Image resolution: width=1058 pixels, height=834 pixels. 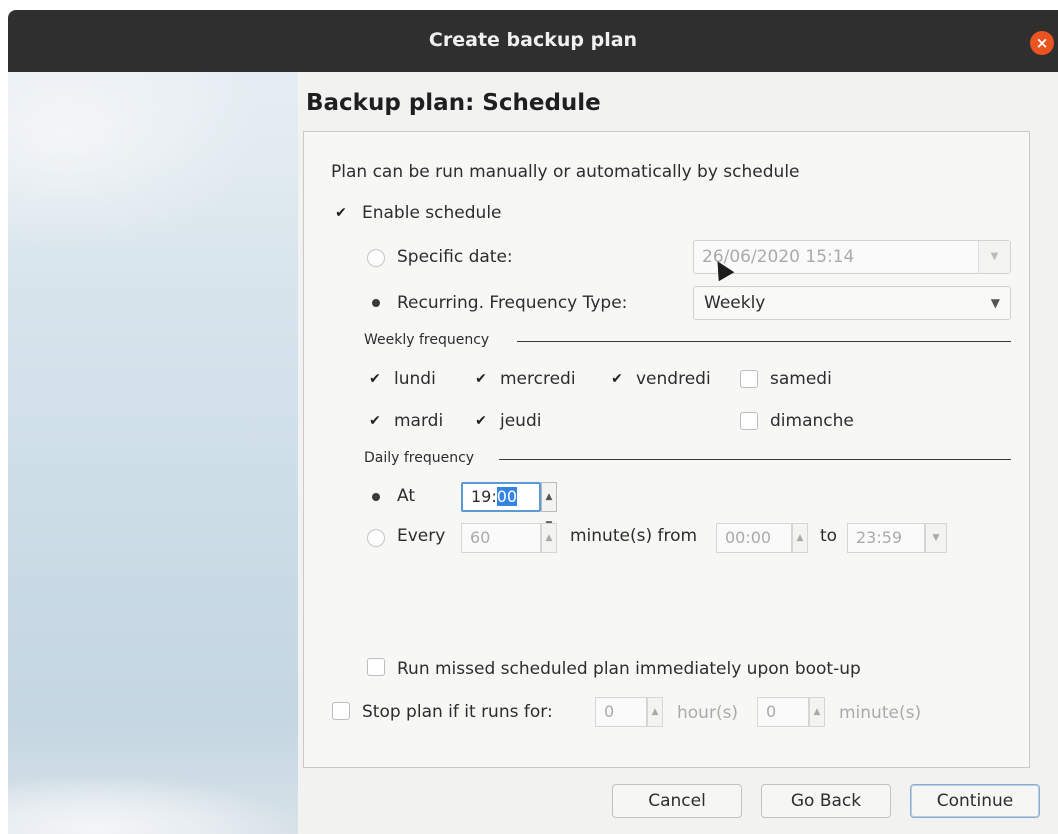 I want to click on stop-hours-input: 0, so click(x=621, y=712).